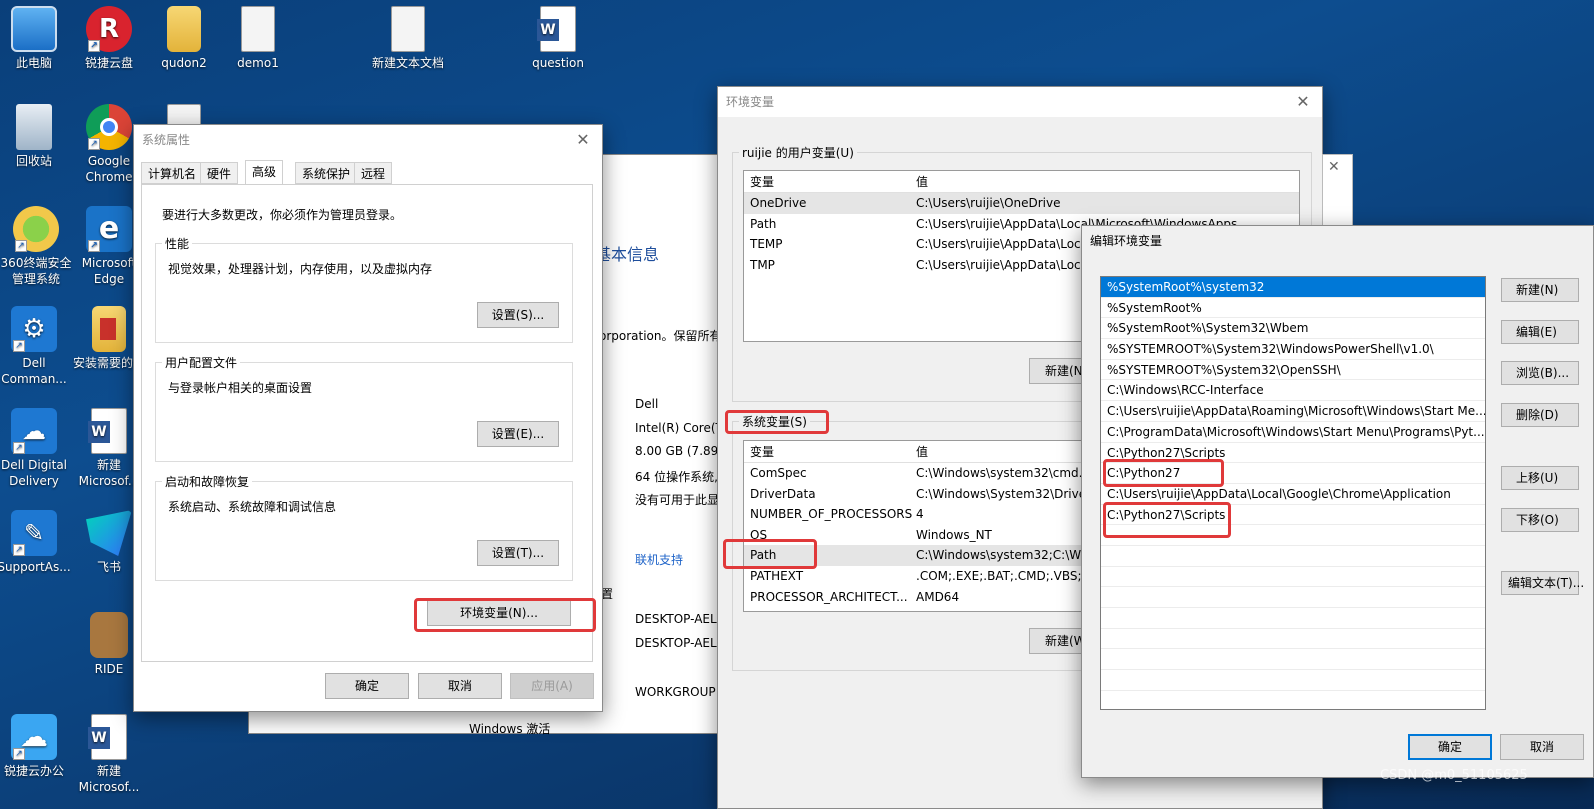 The height and width of the screenshot is (809, 1594). I want to click on about-system-type: 64 位操作系统,, so click(676, 477).